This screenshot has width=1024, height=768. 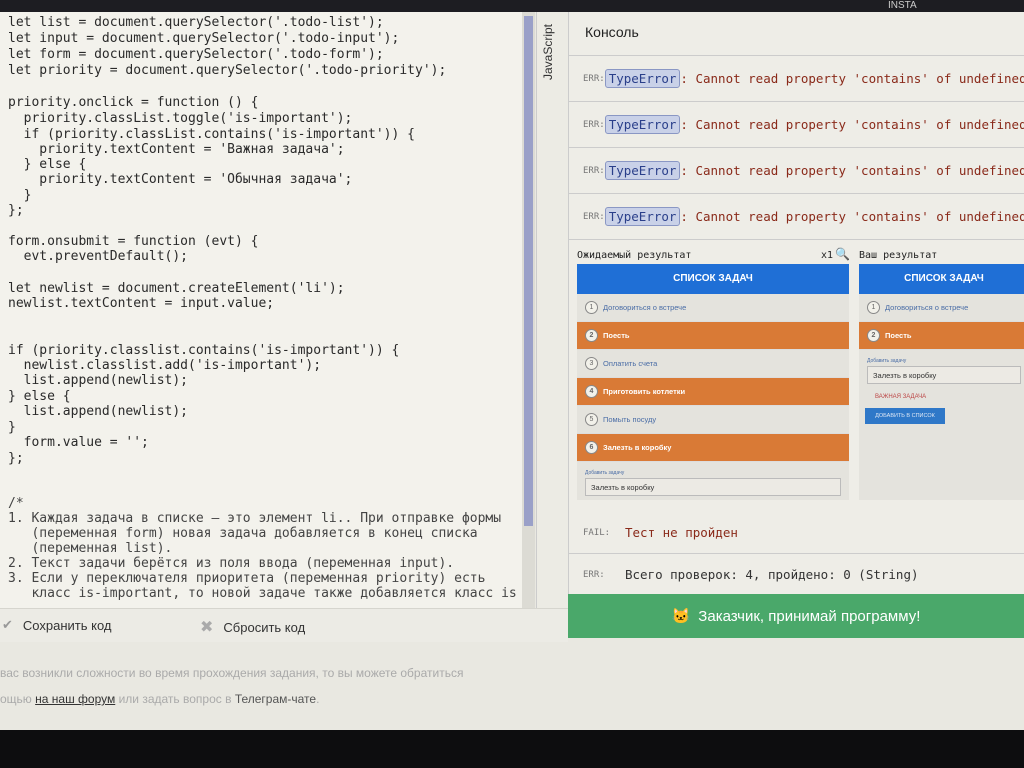 I want to click on code-line: };, so click(x=16, y=458).